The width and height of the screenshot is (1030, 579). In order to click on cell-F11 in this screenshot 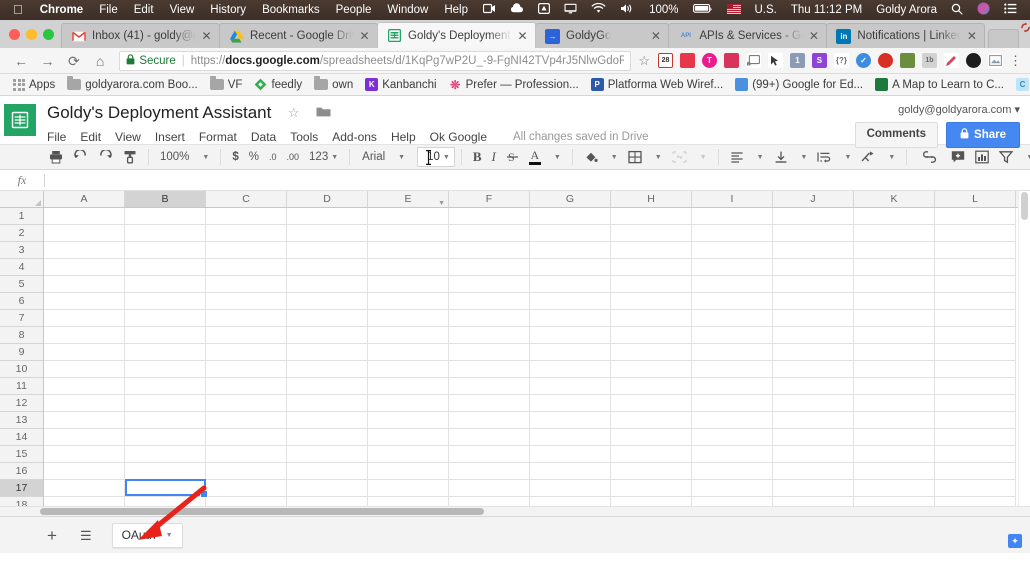, I will do `click(489, 386)`.